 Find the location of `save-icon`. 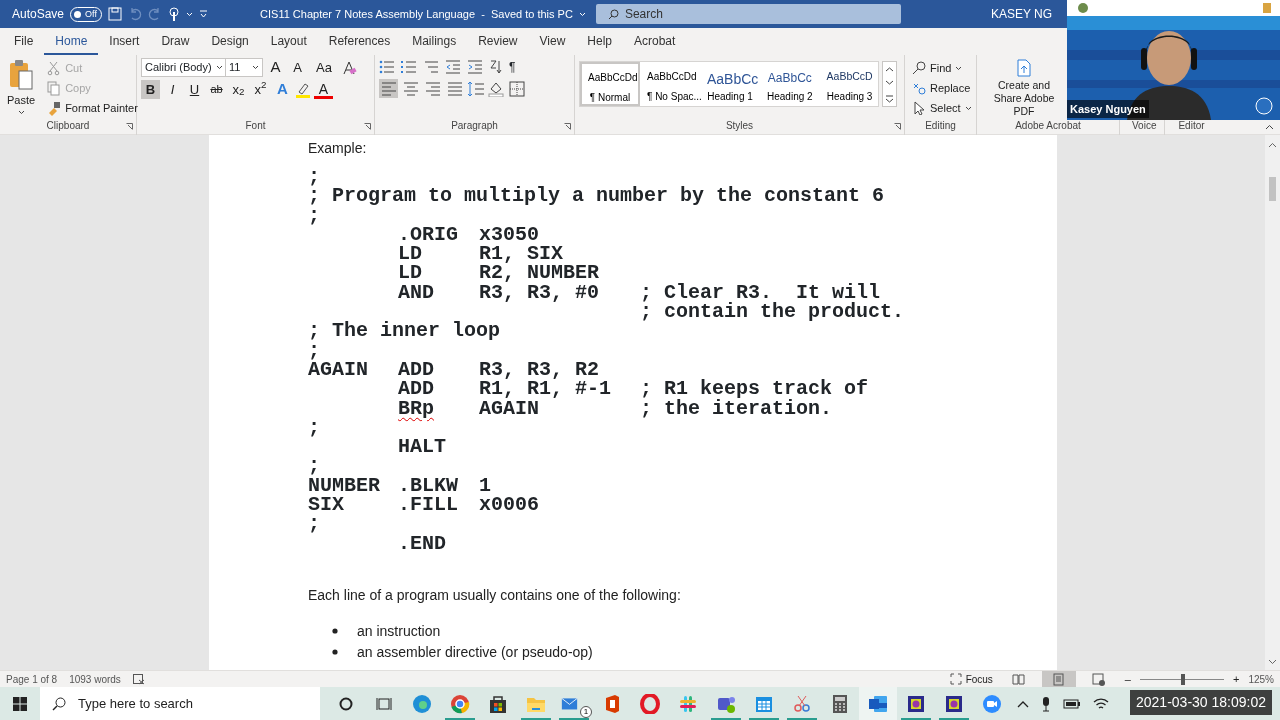

save-icon is located at coordinates (115, 14).